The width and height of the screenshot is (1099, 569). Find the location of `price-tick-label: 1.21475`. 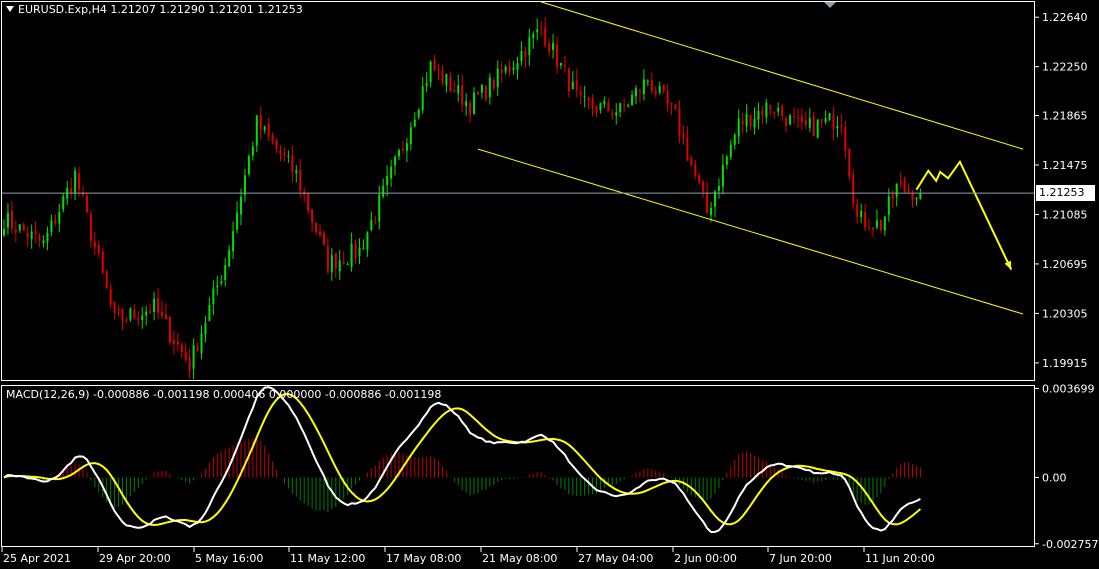

price-tick-label: 1.21475 is located at coordinates (1065, 165).